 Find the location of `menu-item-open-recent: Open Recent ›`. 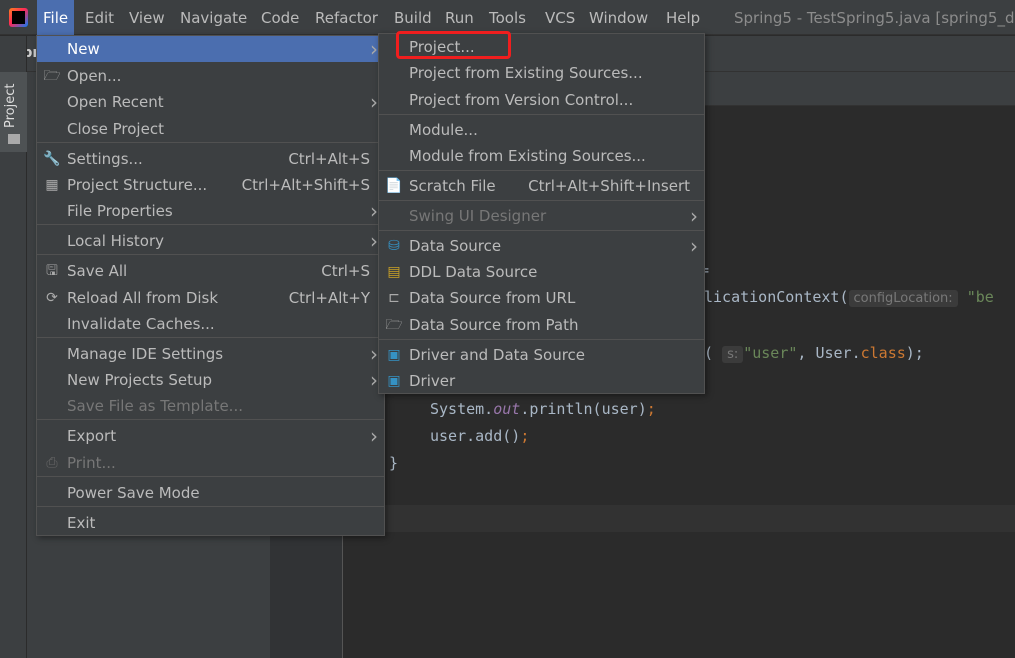

menu-item-open-recent: Open Recent › is located at coordinates (210, 102).